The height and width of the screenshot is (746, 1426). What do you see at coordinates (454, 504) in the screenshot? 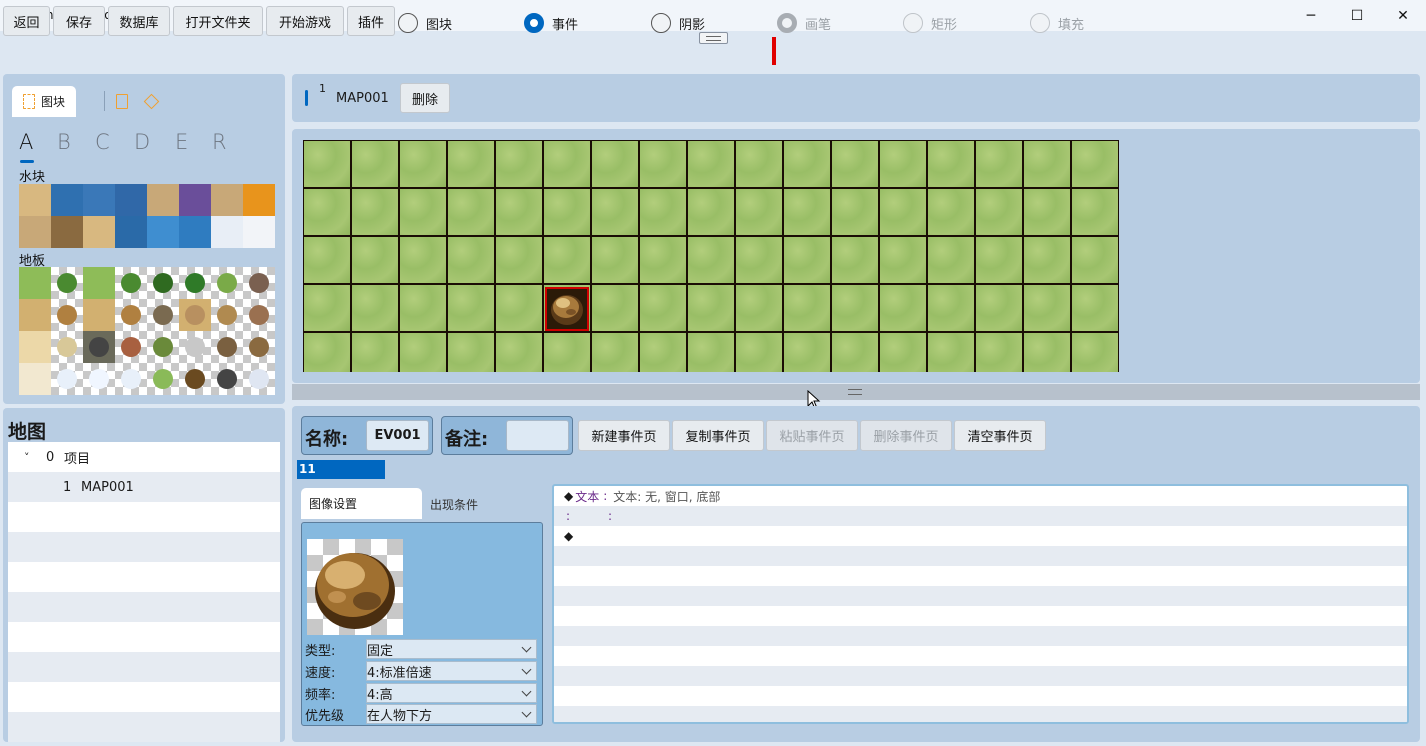
I see `tab-conditions: 出现条件` at bounding box center [454, 504].